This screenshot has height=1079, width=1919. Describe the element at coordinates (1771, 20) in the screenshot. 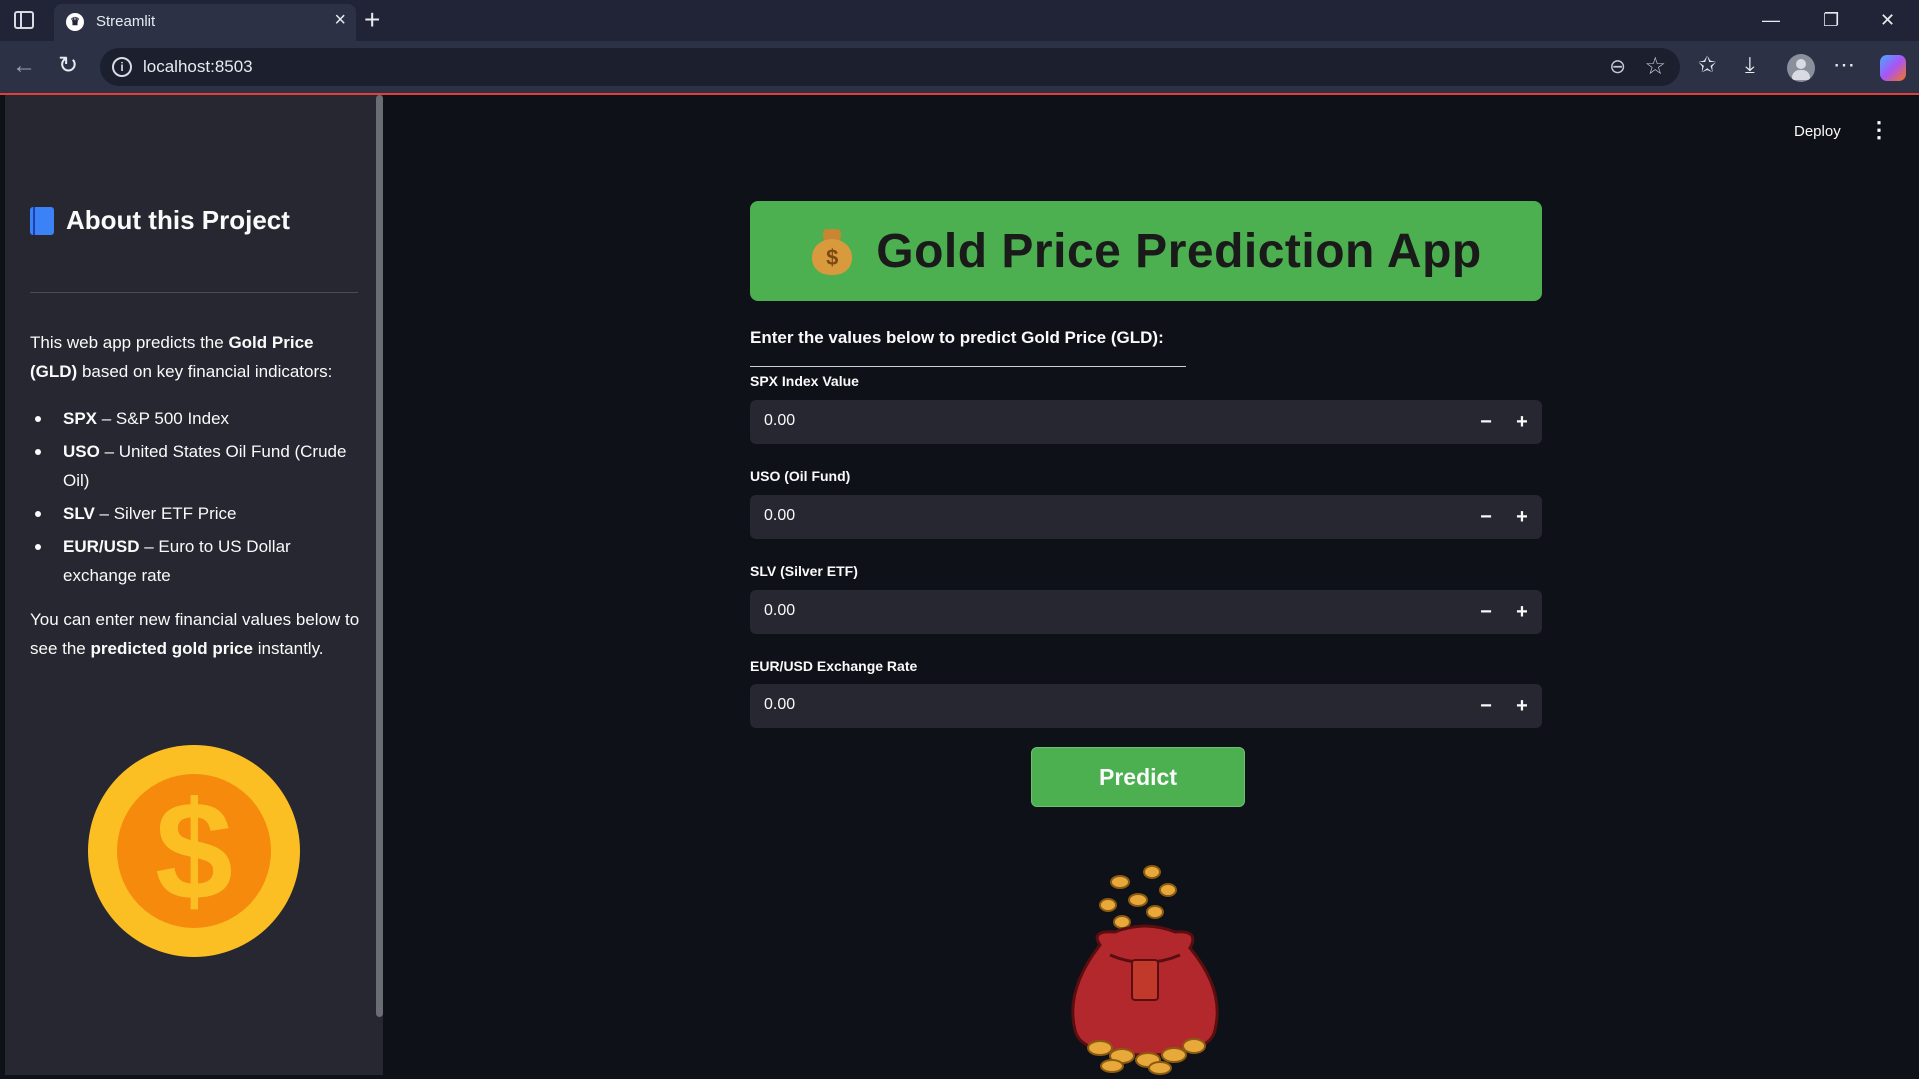

I see `minimize-icon: —` at that location.